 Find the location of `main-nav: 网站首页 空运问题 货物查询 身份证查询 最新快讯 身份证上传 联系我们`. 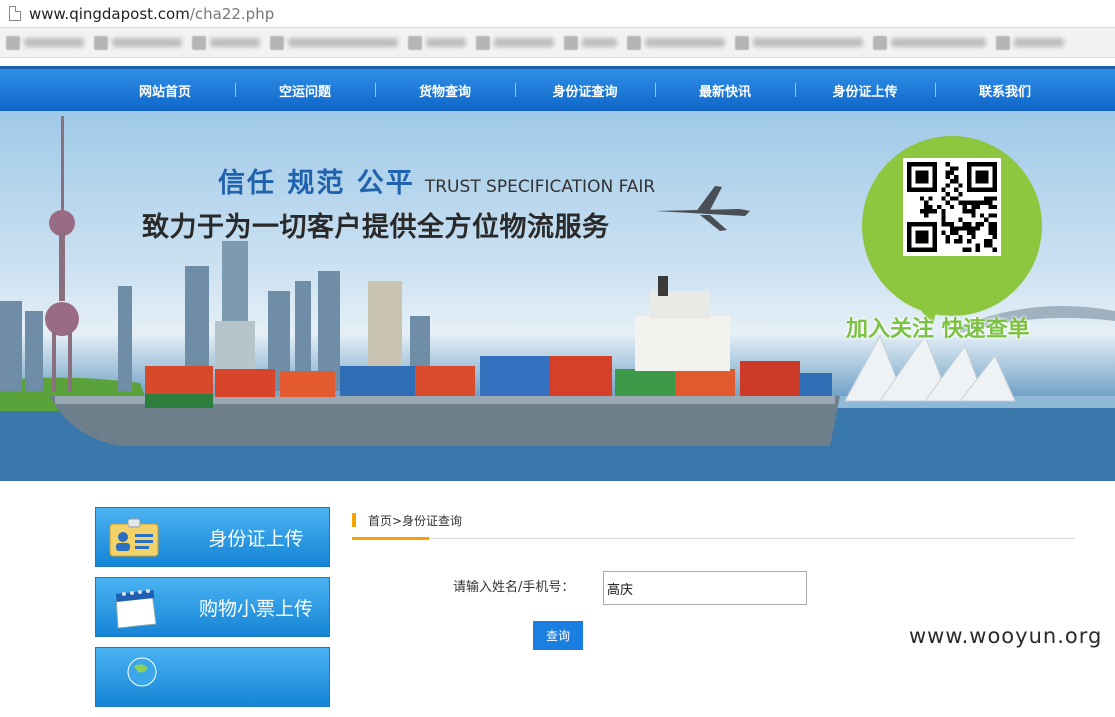

main-nav: 网站首页 空运问题 货物查询 身份证查询 最新快讯 身份证上传 联系我们 is located at coordinates (557, 88).